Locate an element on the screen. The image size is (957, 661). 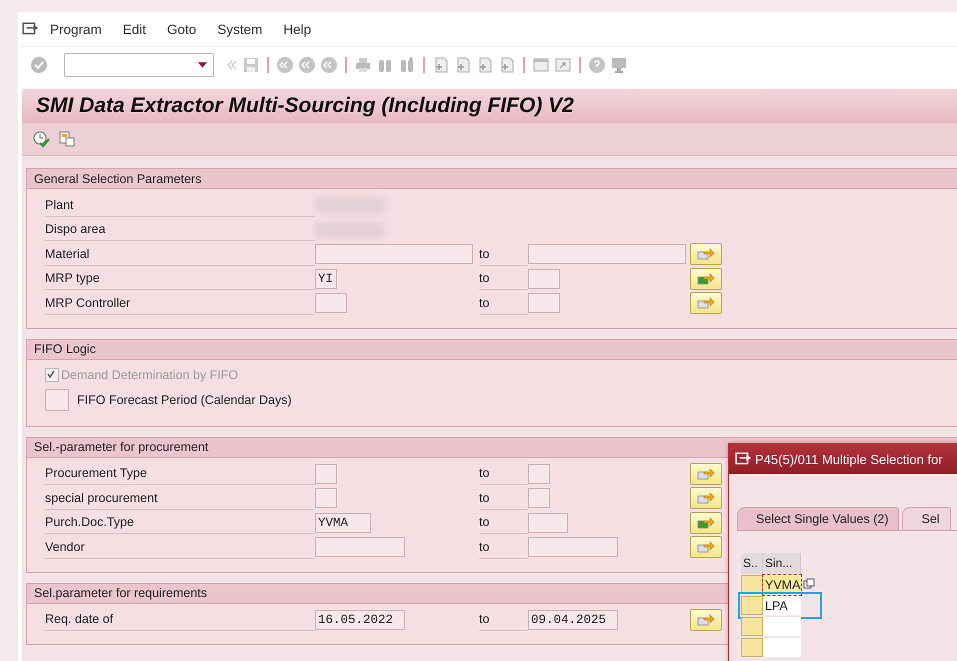
group-title: Sel.-parameter for procurement is located at coordinates (121, 447).